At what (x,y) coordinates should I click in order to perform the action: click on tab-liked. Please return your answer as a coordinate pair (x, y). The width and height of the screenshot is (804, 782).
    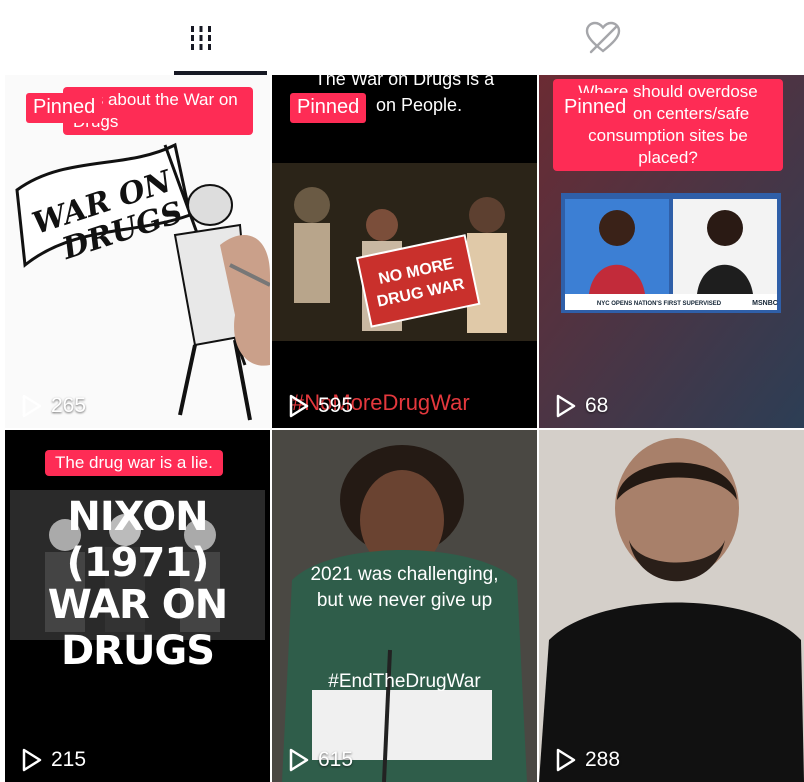
    Looking at the image, I should click on (603, 37).